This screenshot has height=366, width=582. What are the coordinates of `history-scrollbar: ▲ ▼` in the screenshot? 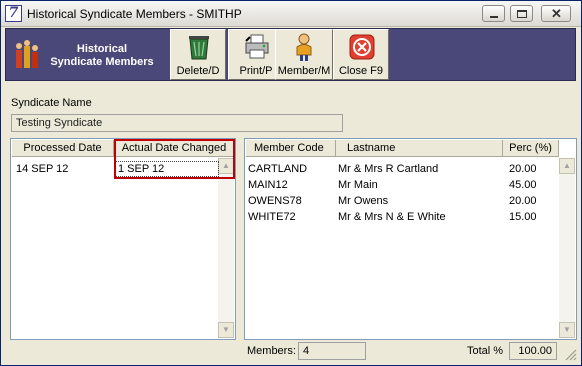 It's located at (226, 248).